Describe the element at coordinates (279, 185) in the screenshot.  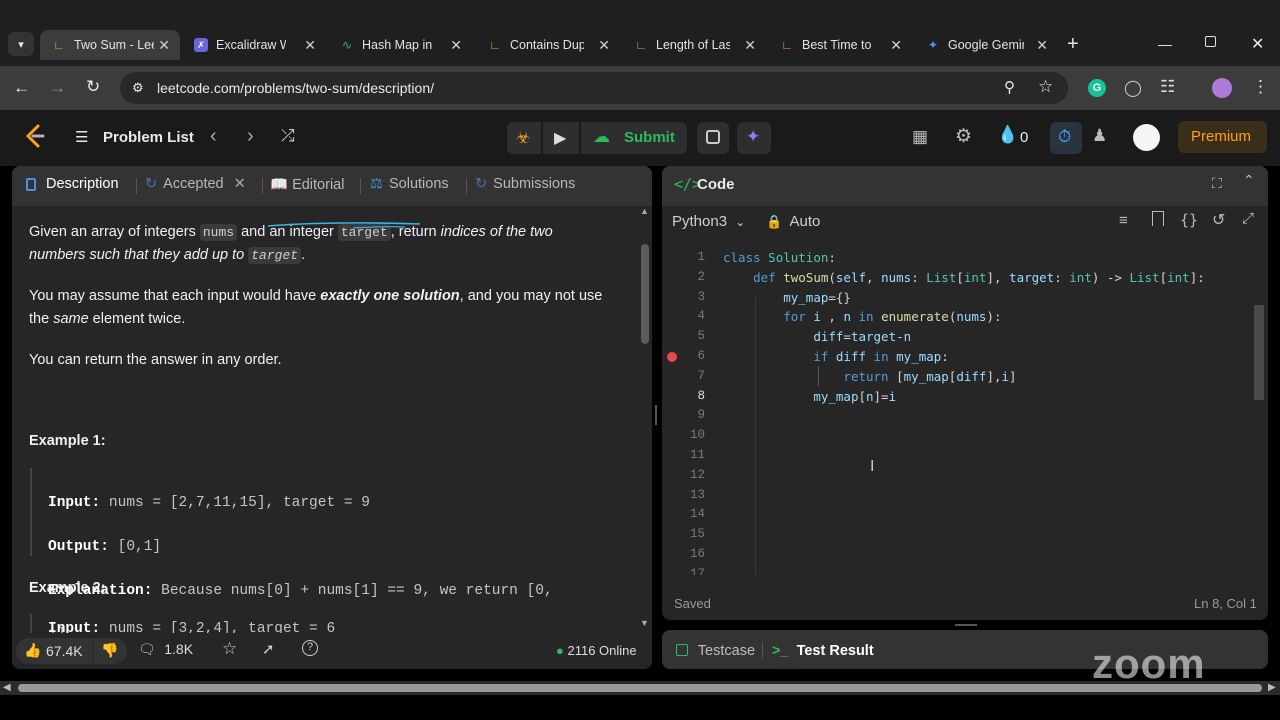
I see `book-icon: 📖` at that location.